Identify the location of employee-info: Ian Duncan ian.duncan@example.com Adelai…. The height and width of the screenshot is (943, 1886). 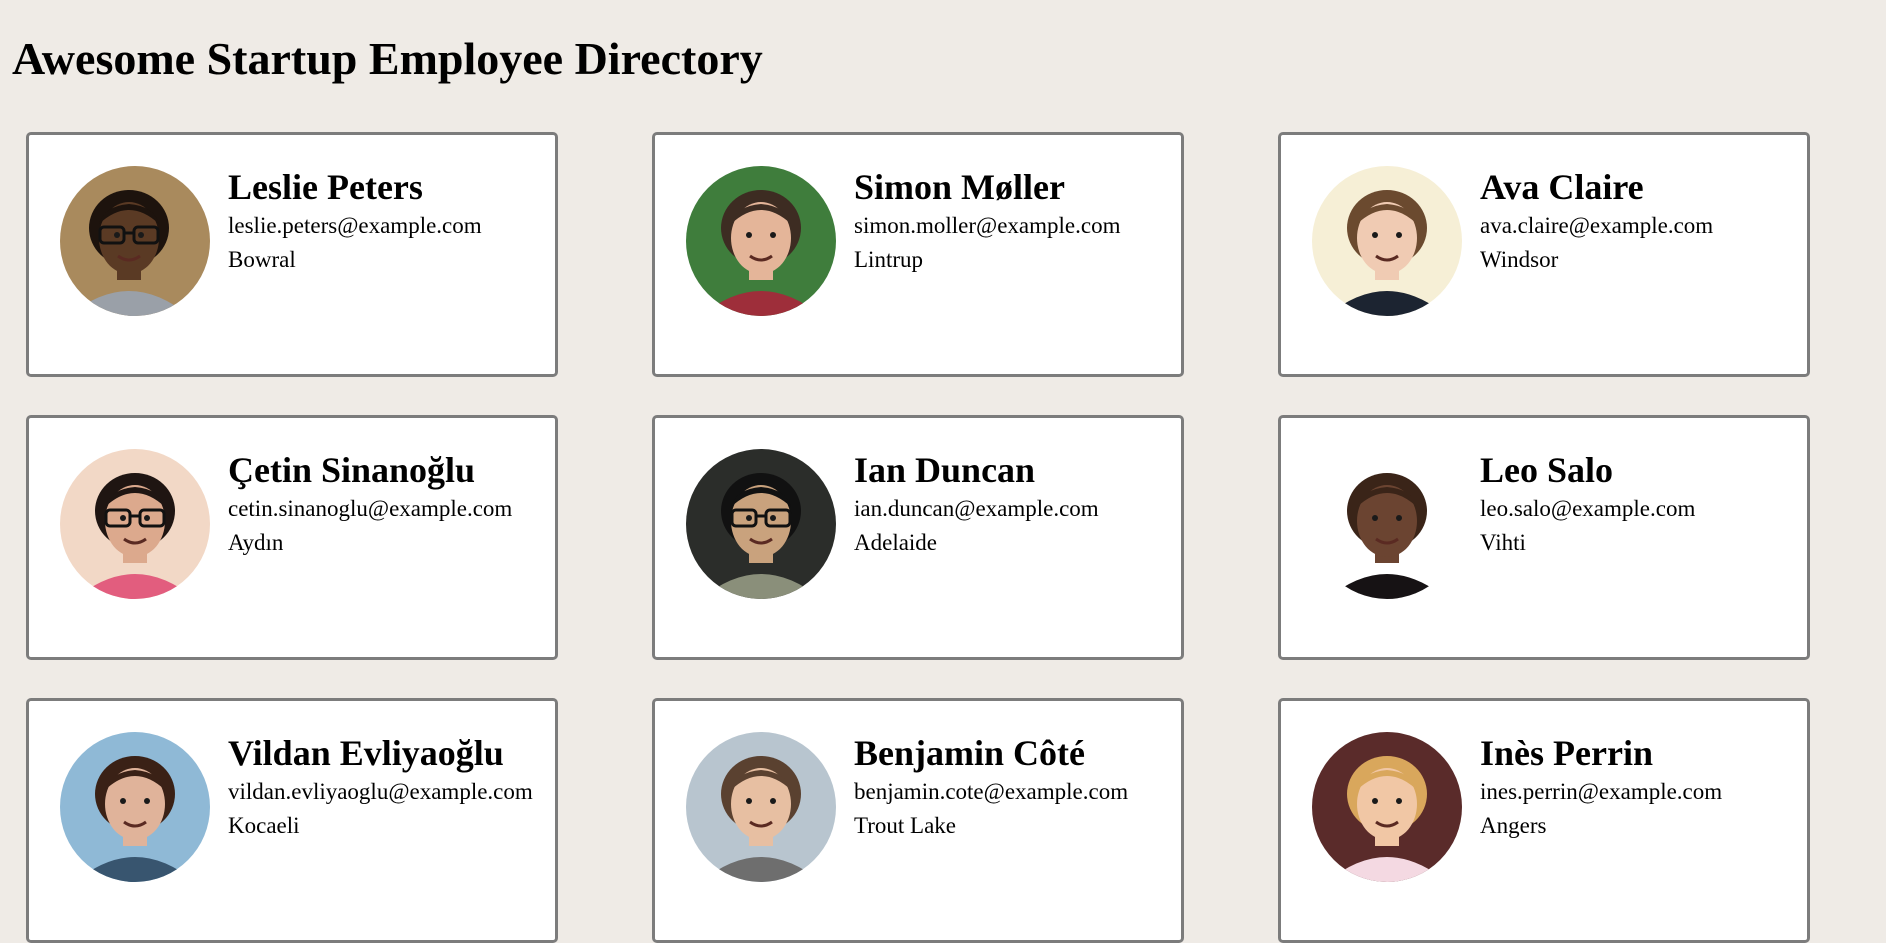
(1013, 504).